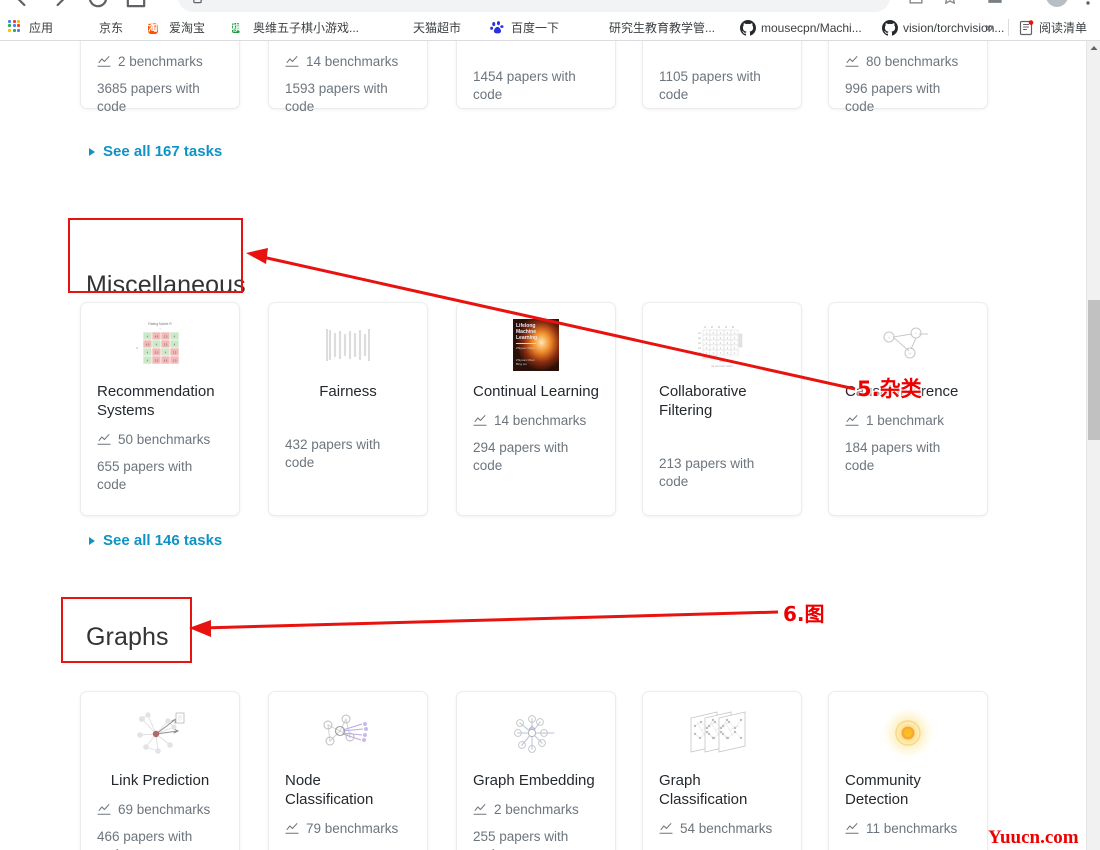 Image resolution: width=1100 pixels, height=850 pixels. What do you see at coordinates (437, 28) in the screenshot?
I see `bookmark-label: 天猫超市` at bounding box center [437, 28].